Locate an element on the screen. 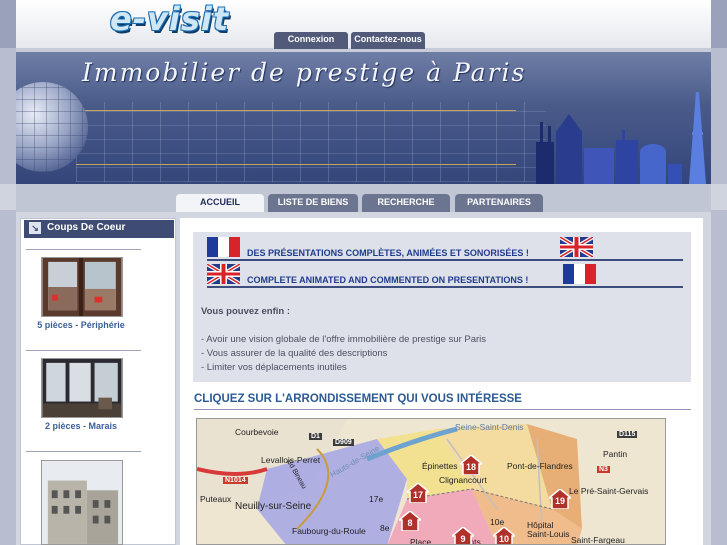  marker-arrondissement-9: 9 is located at coordinates (463, 535).